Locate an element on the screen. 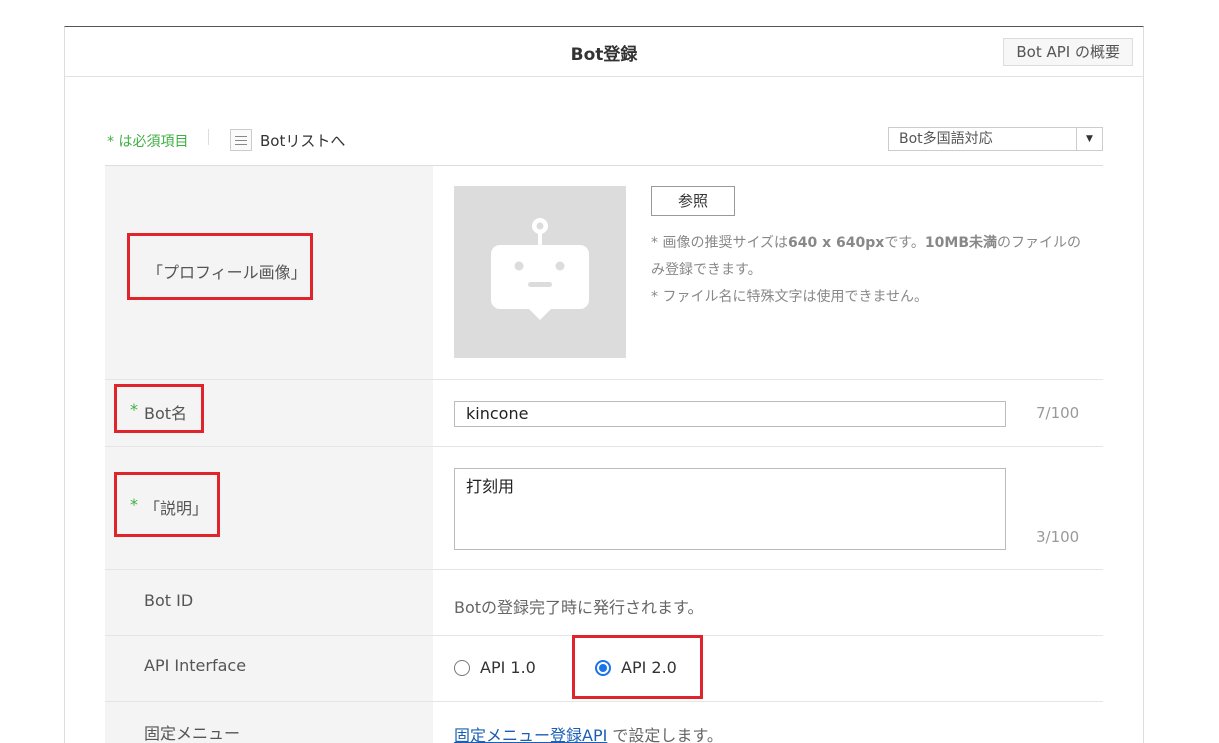 The height and width of the screenshot is (743, 1219). bot-list-label: Botリストへ is located at coordinates (303, 140).